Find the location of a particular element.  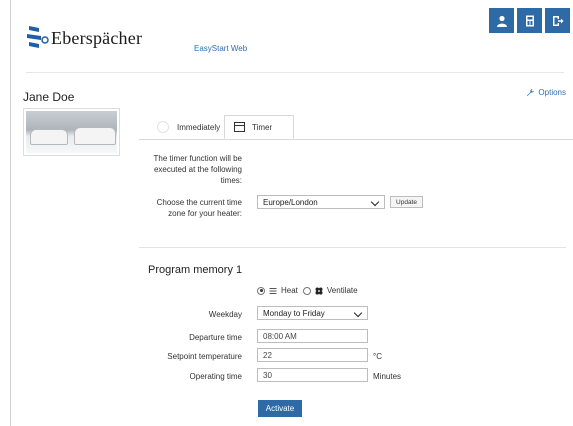

ventilate-label: Ventilate is located at coordinates (342, 290).